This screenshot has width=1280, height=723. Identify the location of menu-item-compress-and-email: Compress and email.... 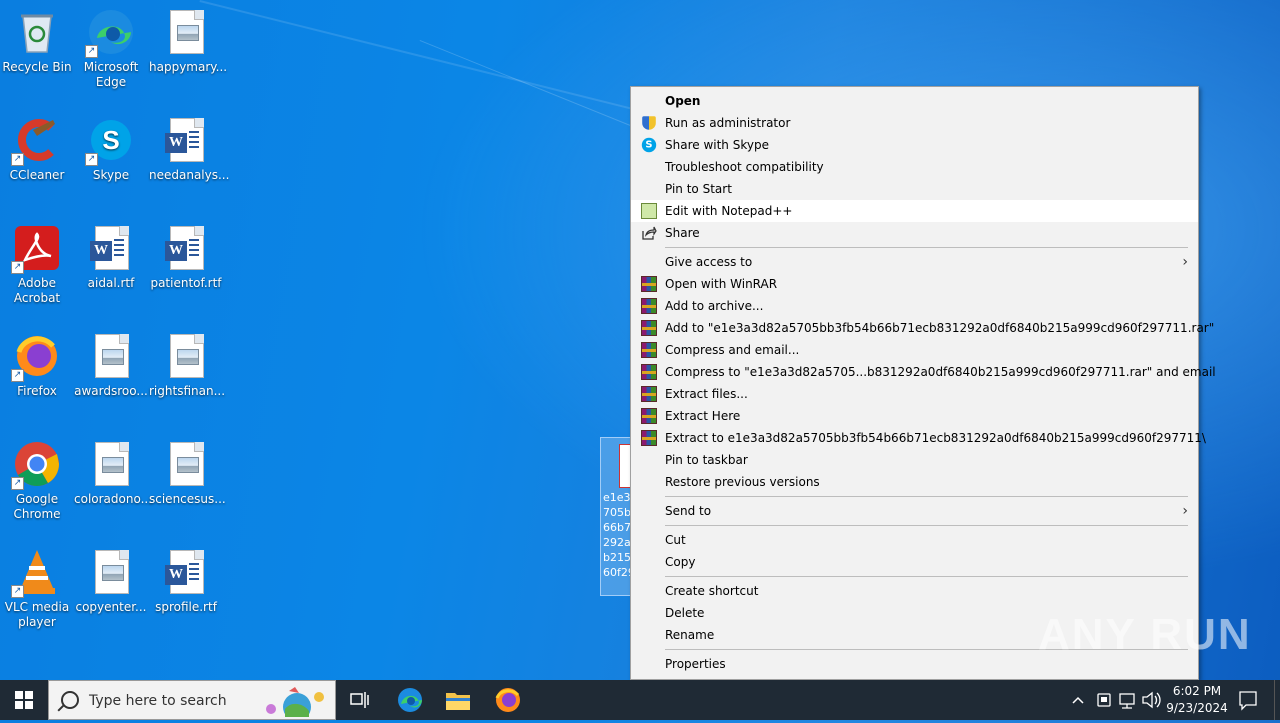
(914, 350).